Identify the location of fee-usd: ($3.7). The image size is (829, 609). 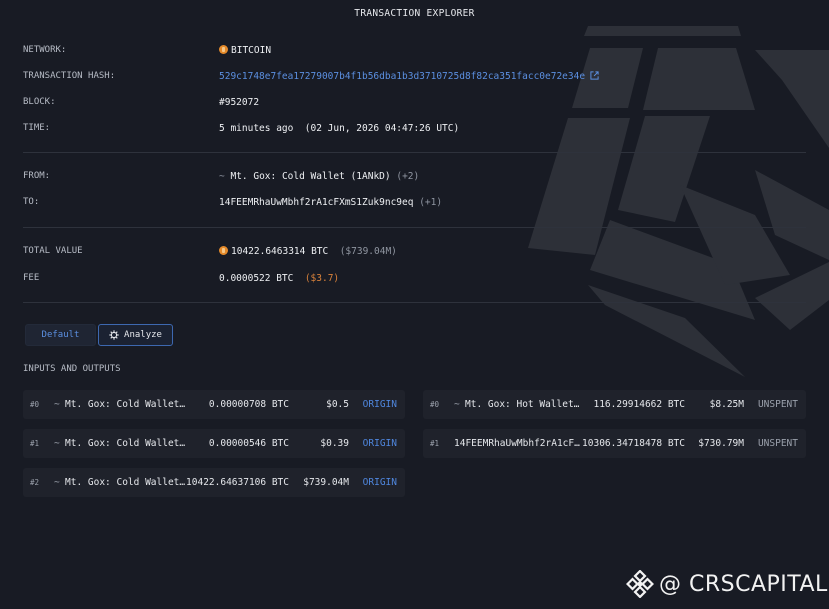
(322, 278).